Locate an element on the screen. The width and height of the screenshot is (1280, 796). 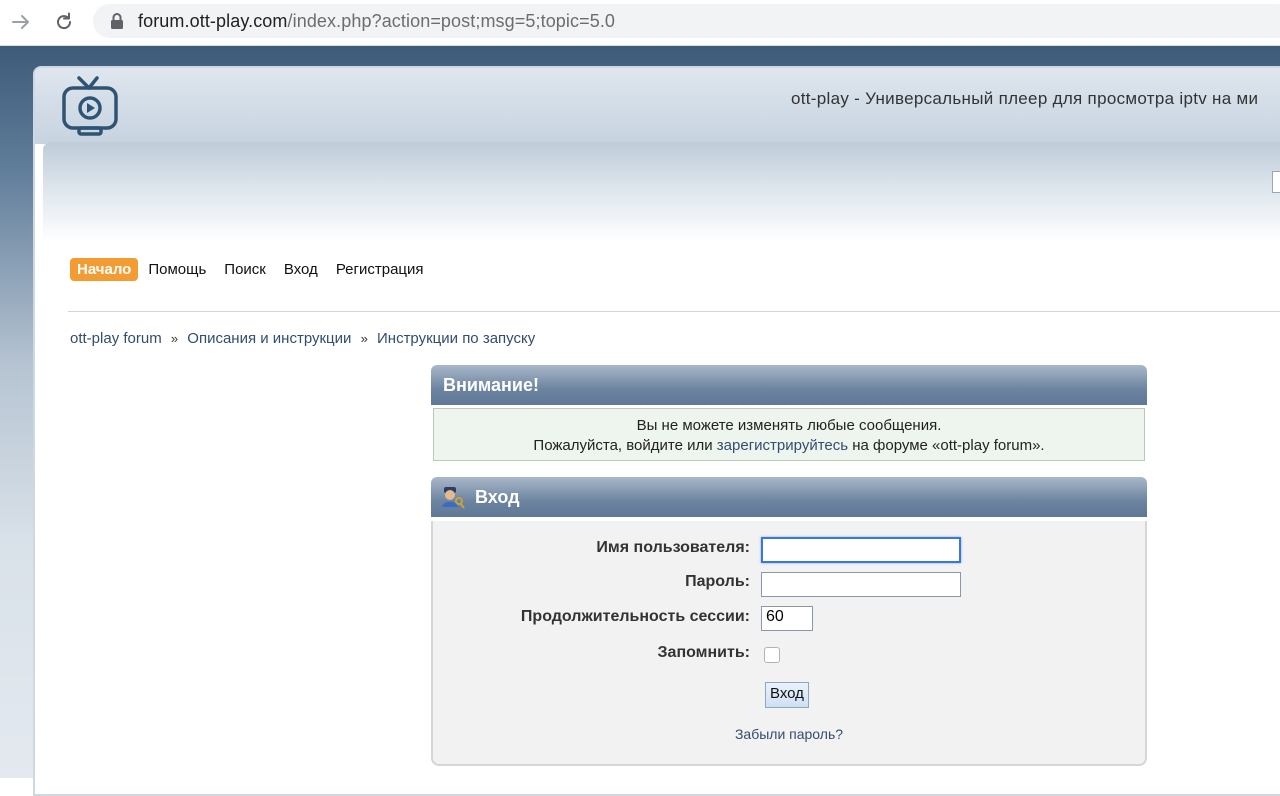
menu-item-search: Поиск is located at coordinates (245, 269).